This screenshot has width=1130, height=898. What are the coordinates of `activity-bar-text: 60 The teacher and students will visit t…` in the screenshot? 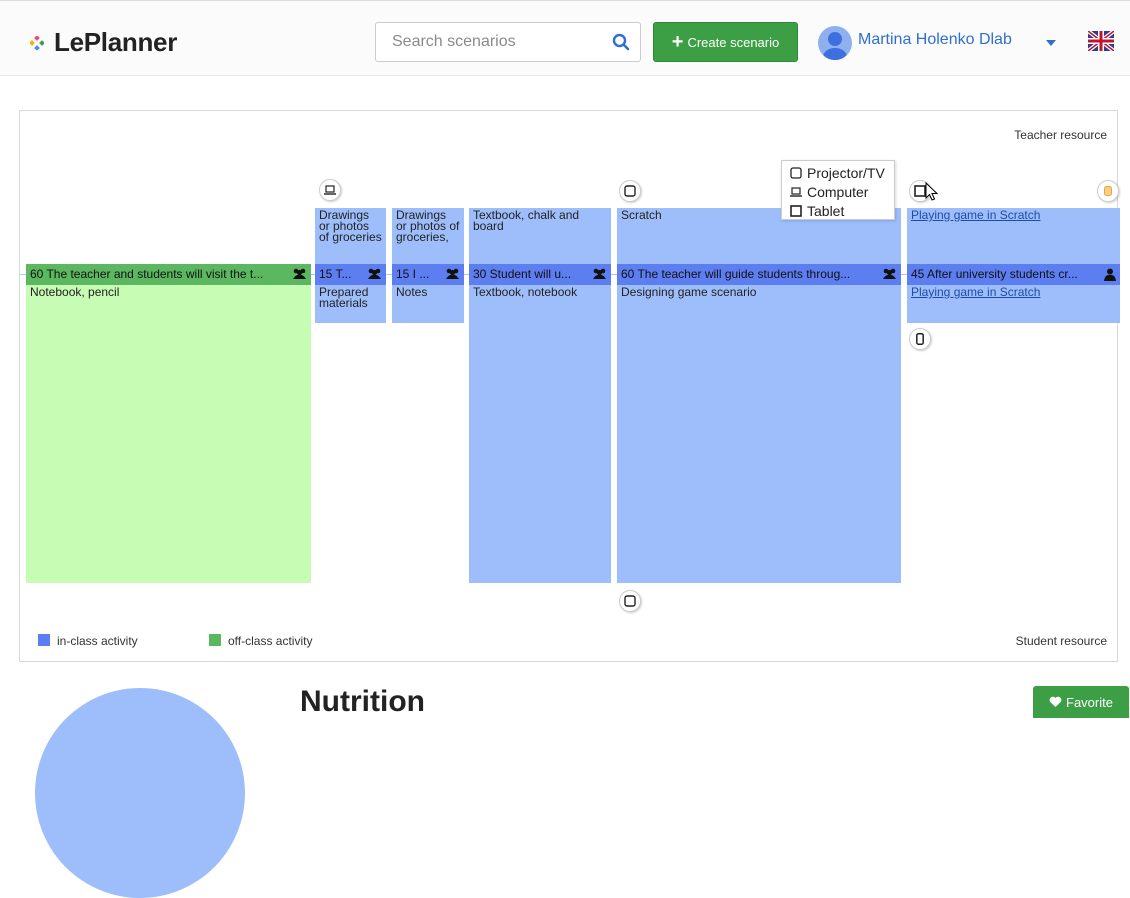 It's located at (147, 274).